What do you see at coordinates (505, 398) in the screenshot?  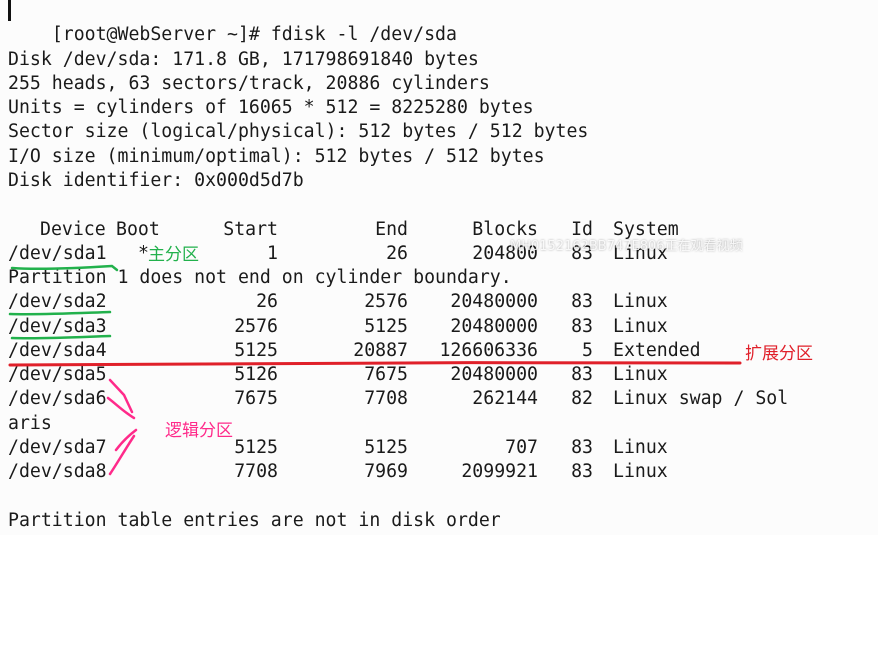 I see `blocks-cell: 262144` at bounding box center [505, 398].